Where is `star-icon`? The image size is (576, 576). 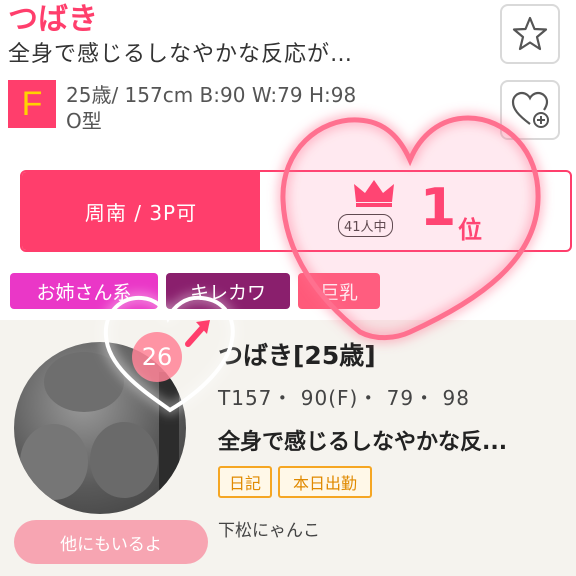
star-icon is located at coordinates (530, 33).